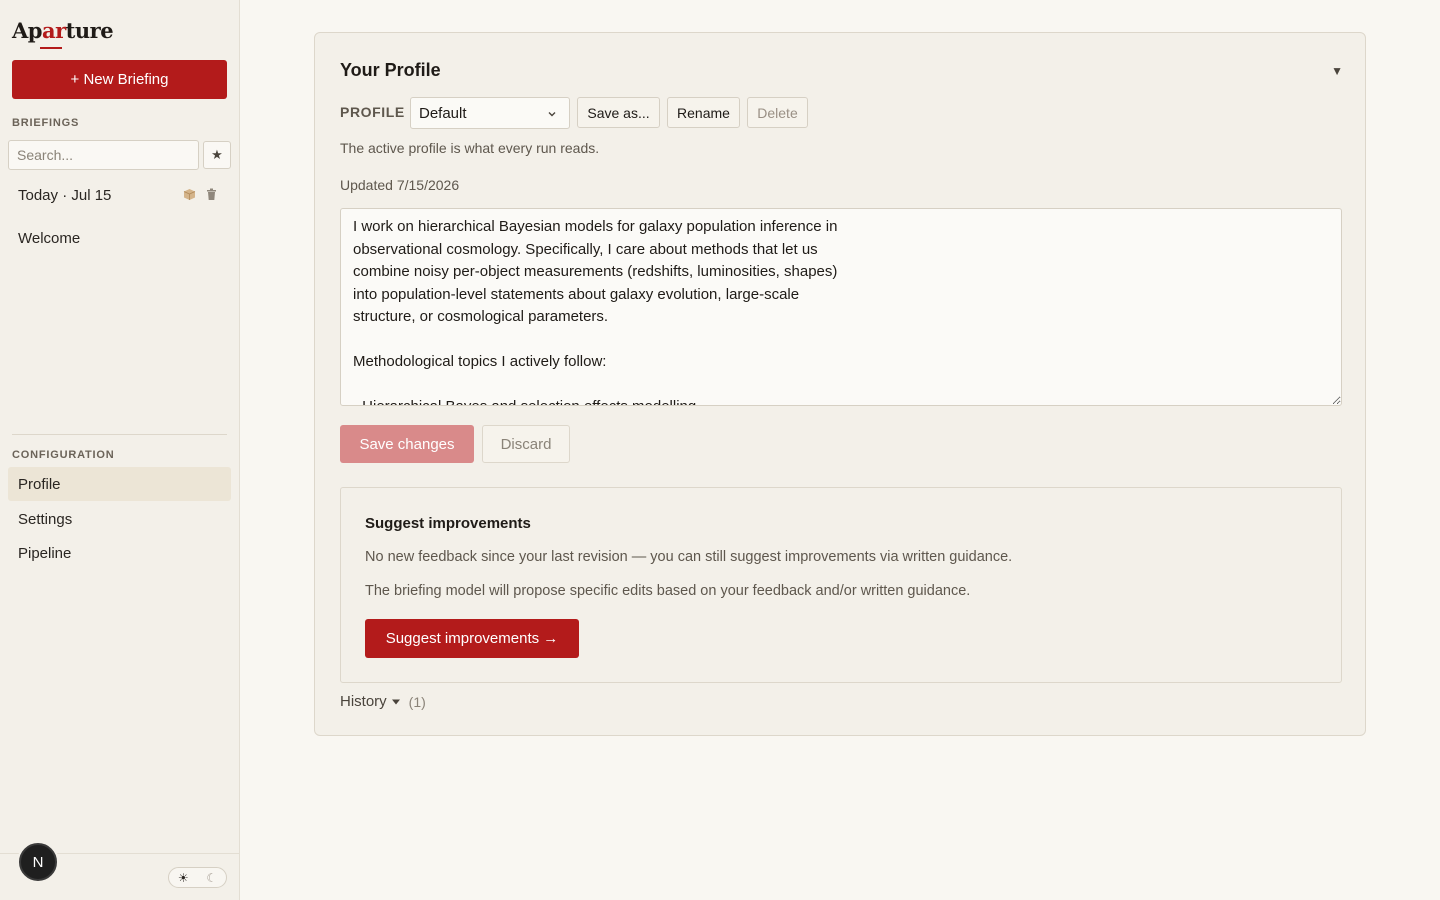 The height and width of the screenshot is (900, 1440). Describe the element at coordinates (472, 638) in the screenshot. I see `suggest-improvements-button: Suggest improvements →` at that location.